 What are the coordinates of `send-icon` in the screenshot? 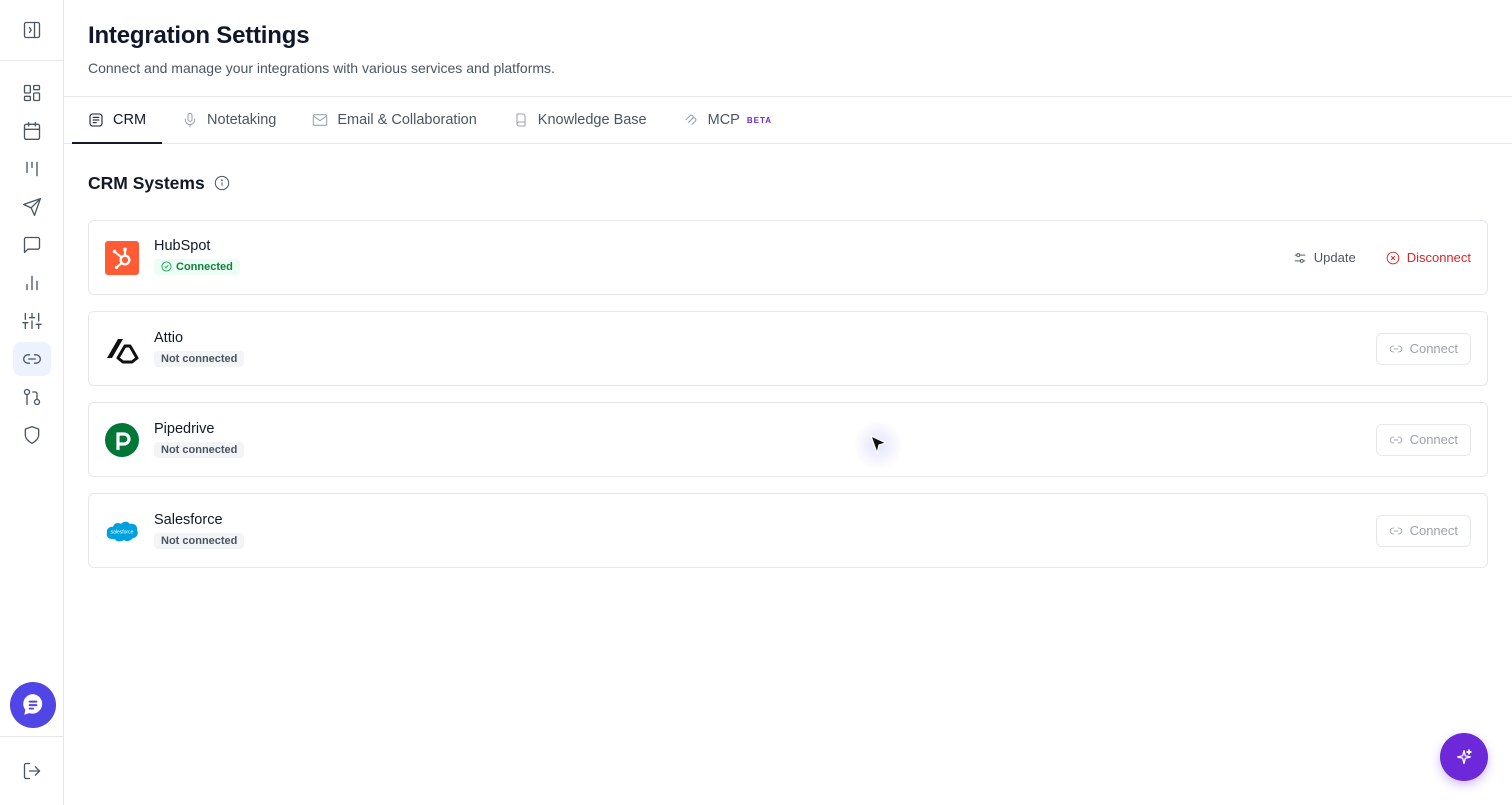 It's located at (32, 207).